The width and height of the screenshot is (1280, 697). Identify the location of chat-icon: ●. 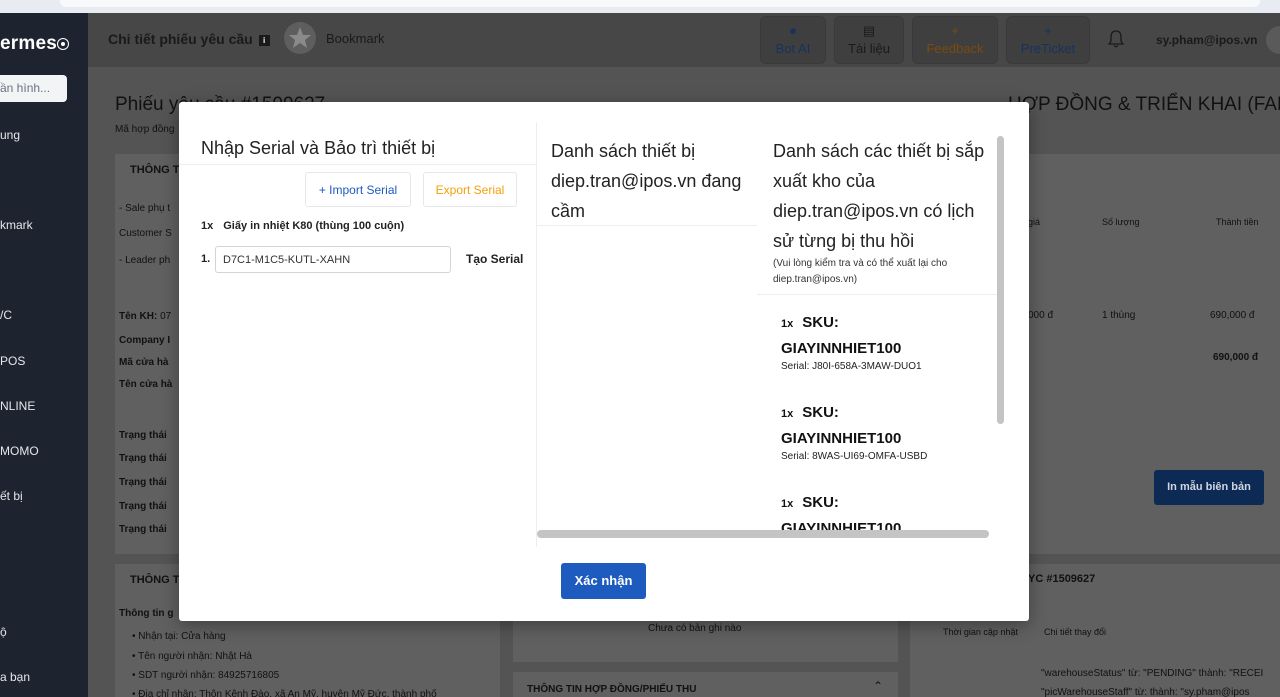
(793, 30).